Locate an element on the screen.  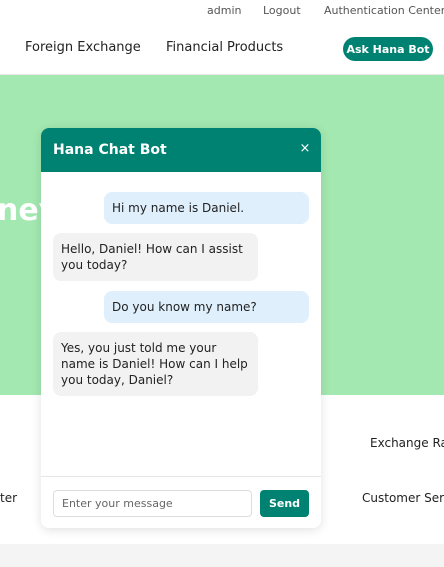
nav-financial-products: Financial Products is located at coordinates (224, 47).